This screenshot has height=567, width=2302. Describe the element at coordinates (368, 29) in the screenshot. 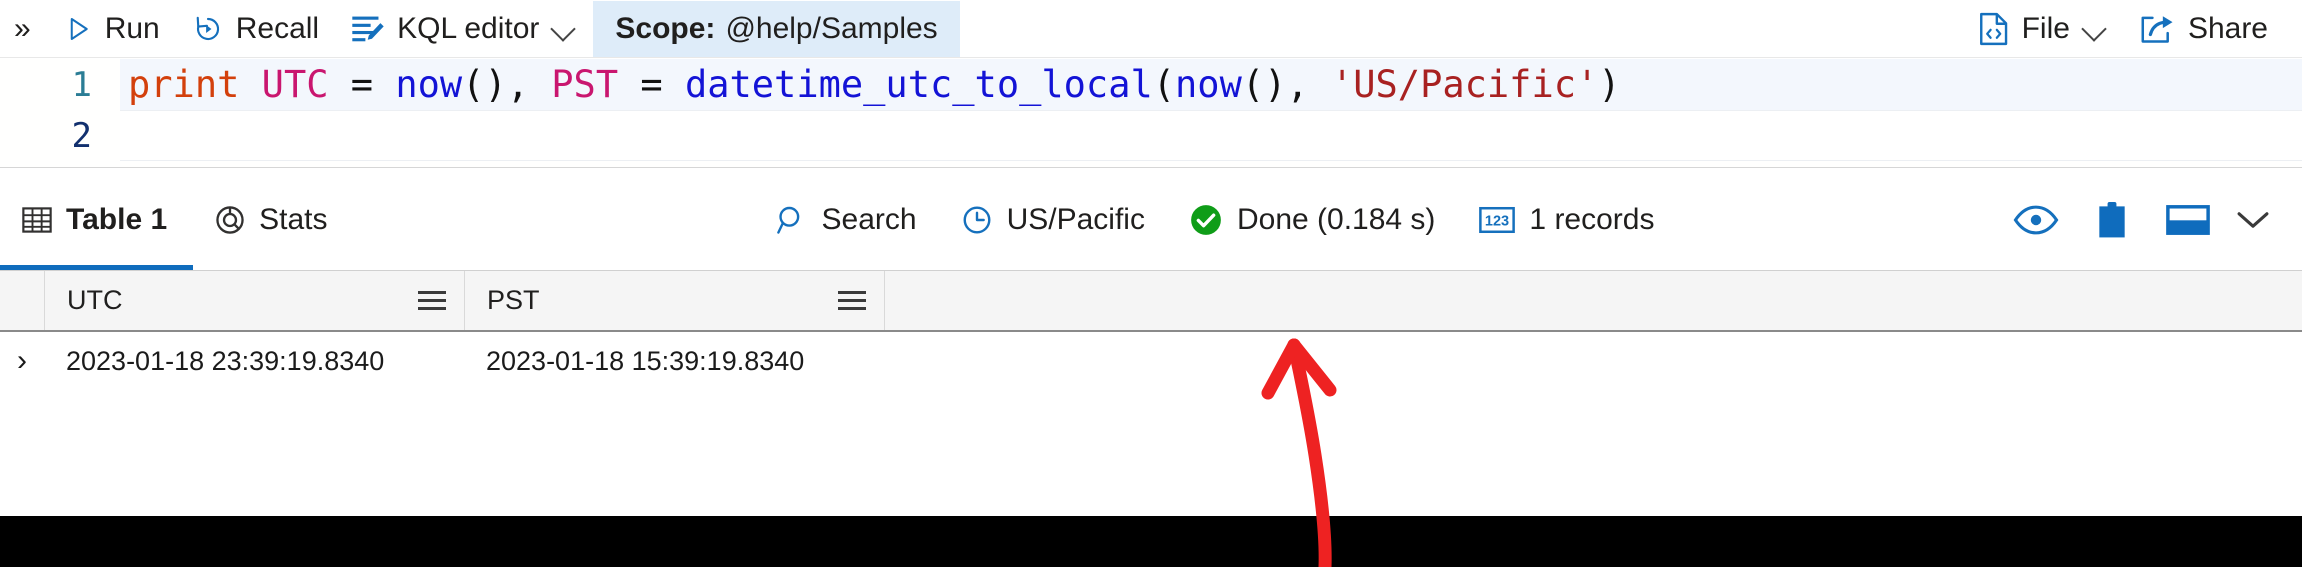

I see `kql-editor-icon` at that location.